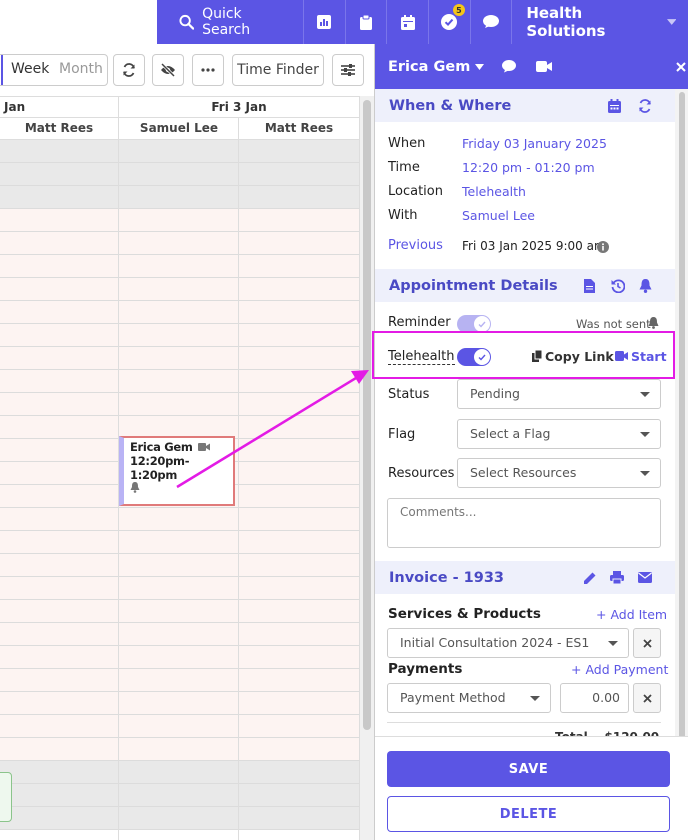 The height and width of the screenshot is (840, 688). What do you see at coordinates (180, 129) in the screenshot?
I see `practitioner-header-row: Matt Rees Samuel Lee Matt Rees` at bounding box center [180, 129].